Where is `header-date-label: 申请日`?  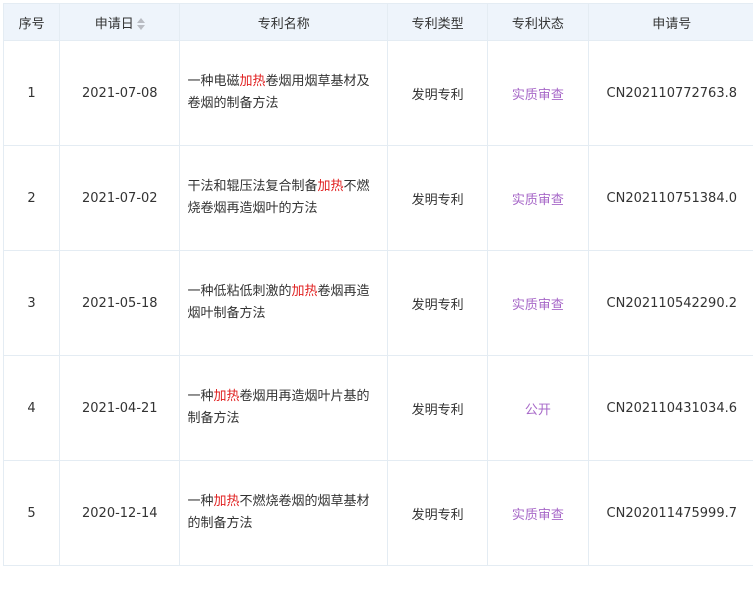
header-date-label: 申请日 is located at coordinates (114, 24).